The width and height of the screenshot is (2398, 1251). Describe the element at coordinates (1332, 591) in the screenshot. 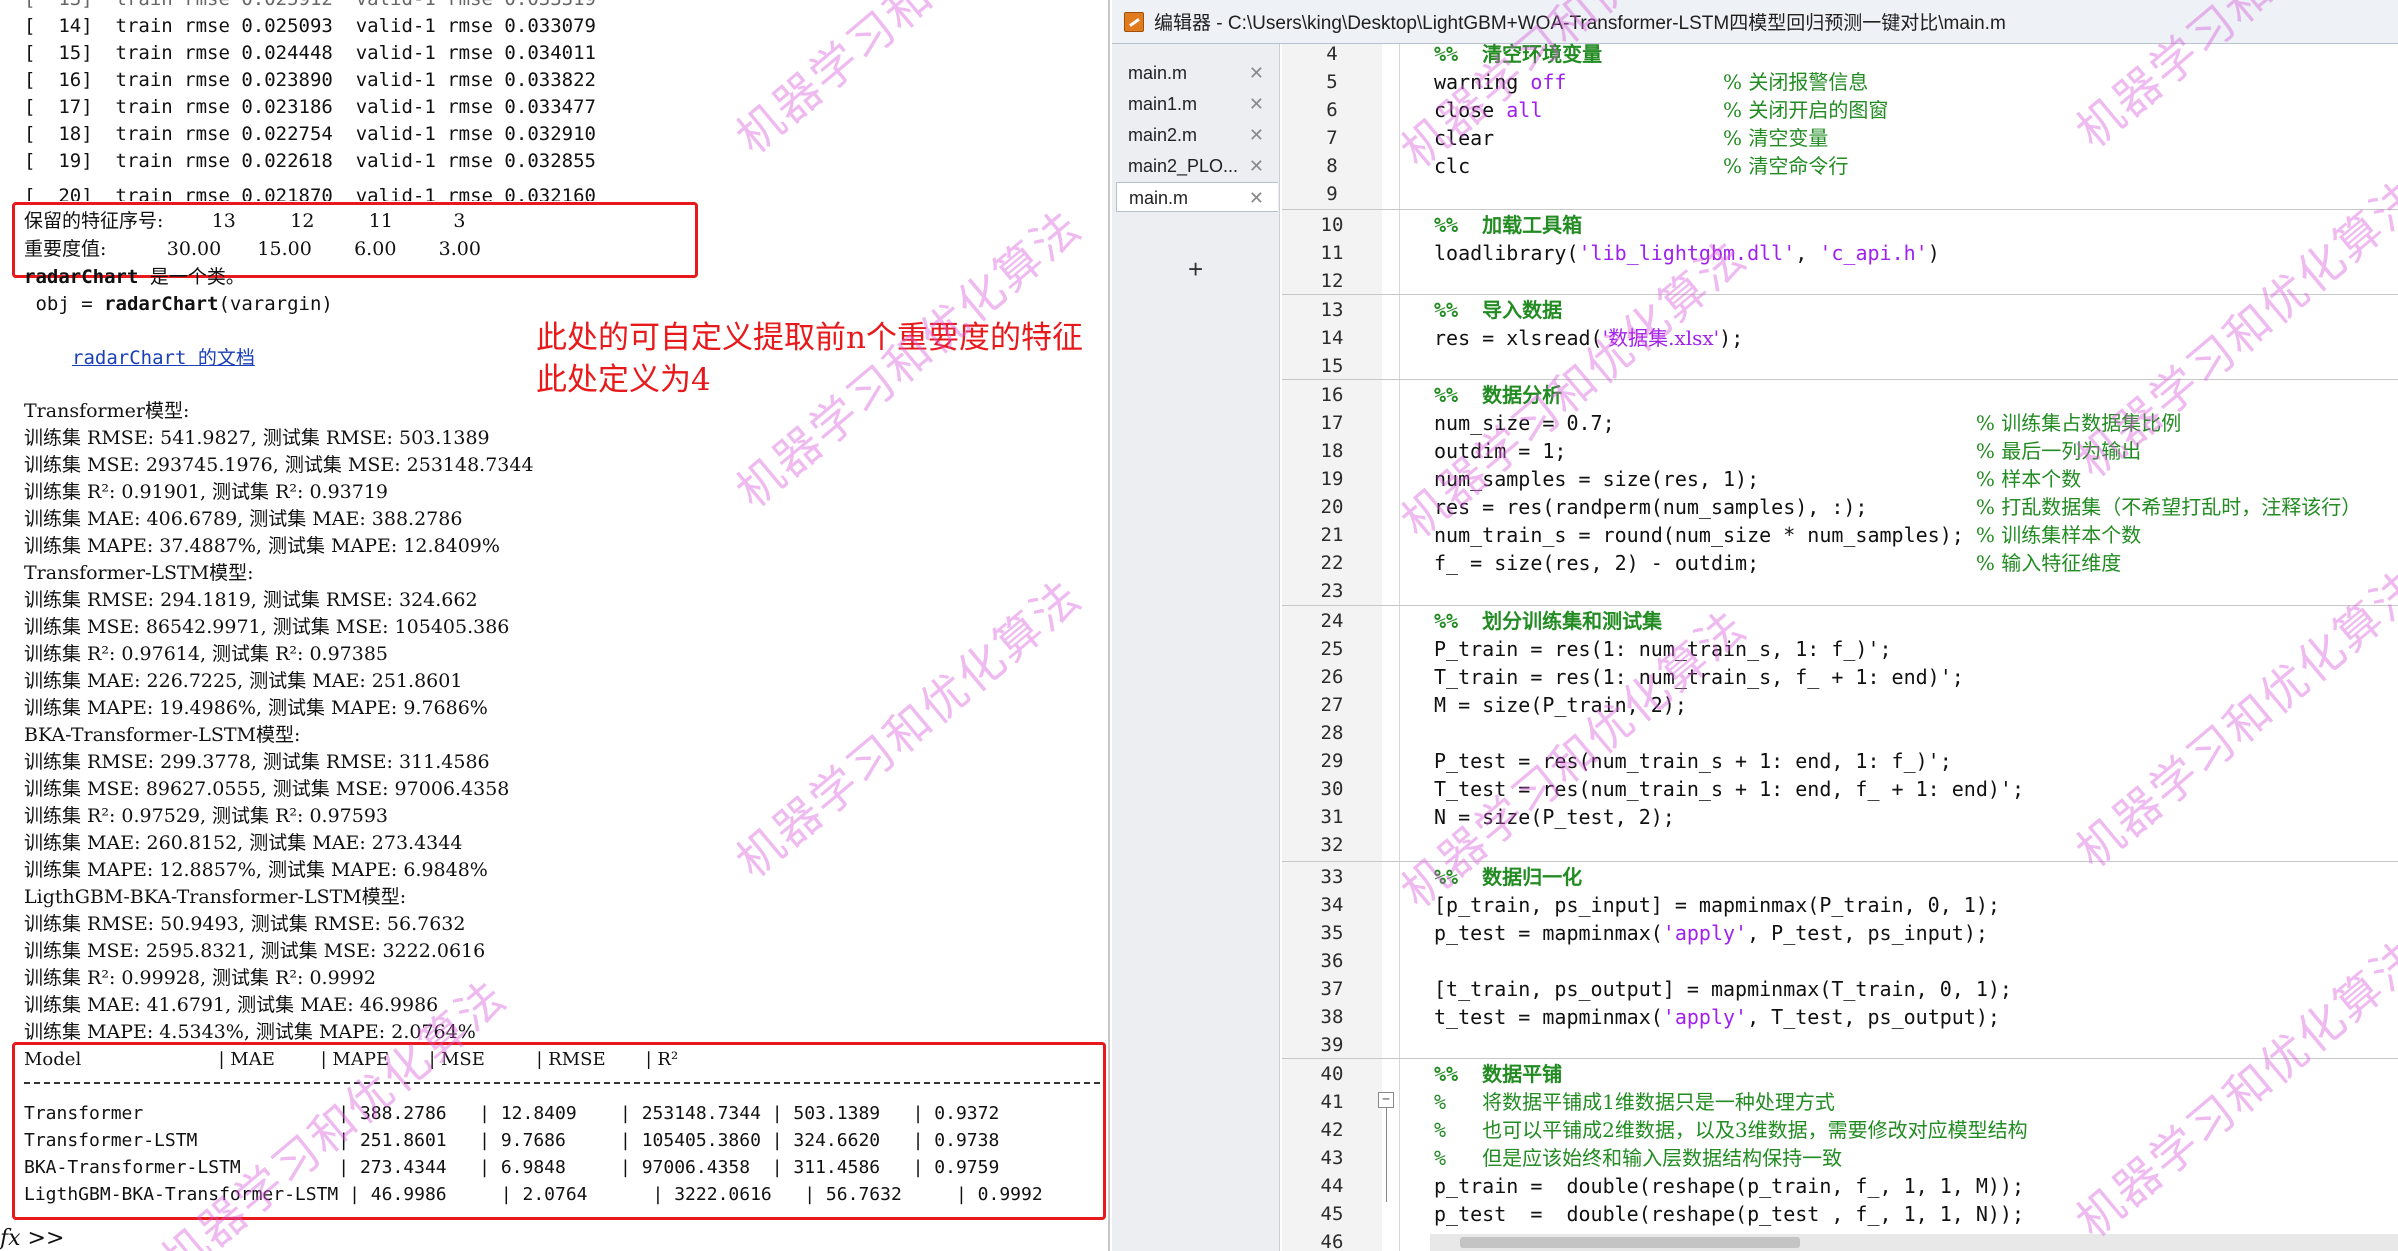

I see `line-number: 23` at that location.